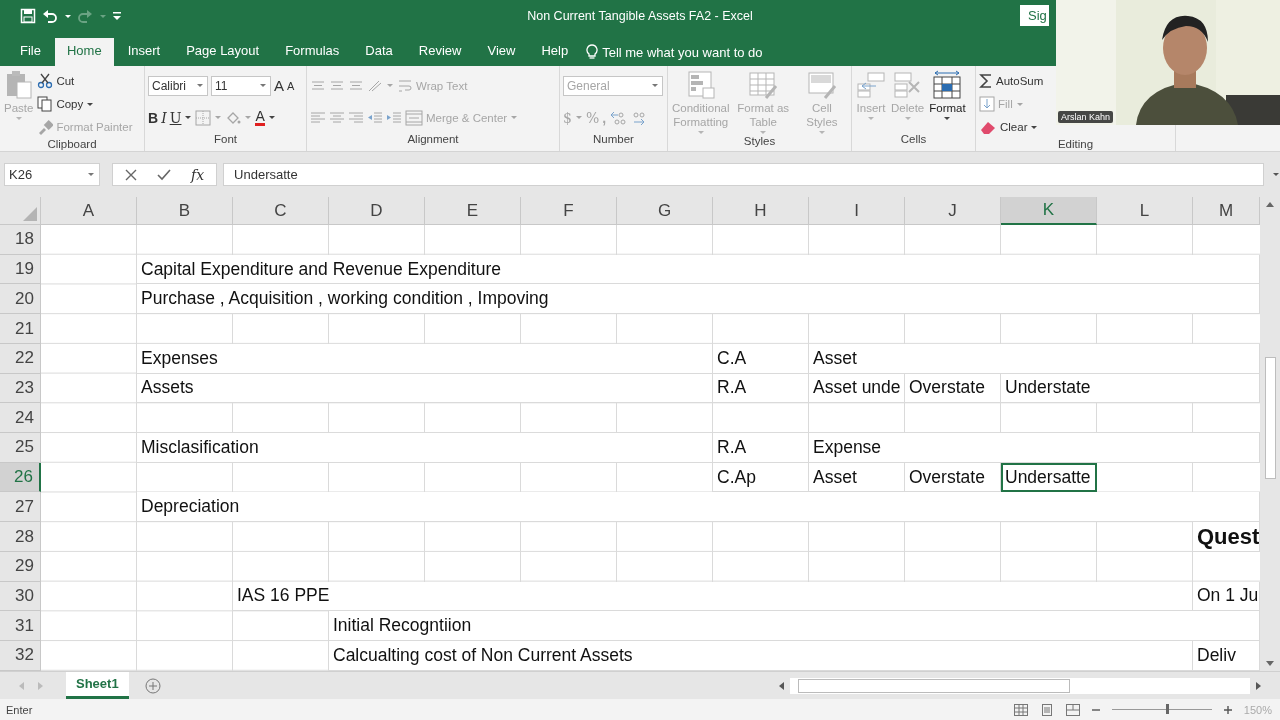 The width and height of the screenshot is (1280, 720). What do you see at coordinates (21, 685) in the screenshot?
I see `previous-sheet-icon` at bounding box center [21, 685].